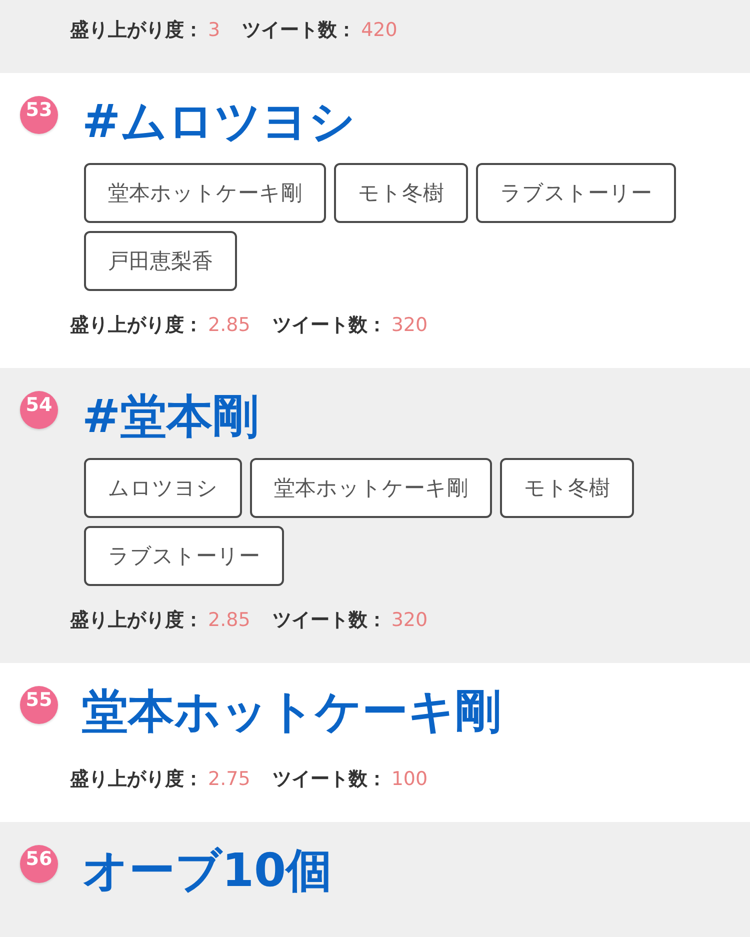  Describe the element at coordinates (379, 30) in the screenshot. I see `stat-value: 420` at that location.